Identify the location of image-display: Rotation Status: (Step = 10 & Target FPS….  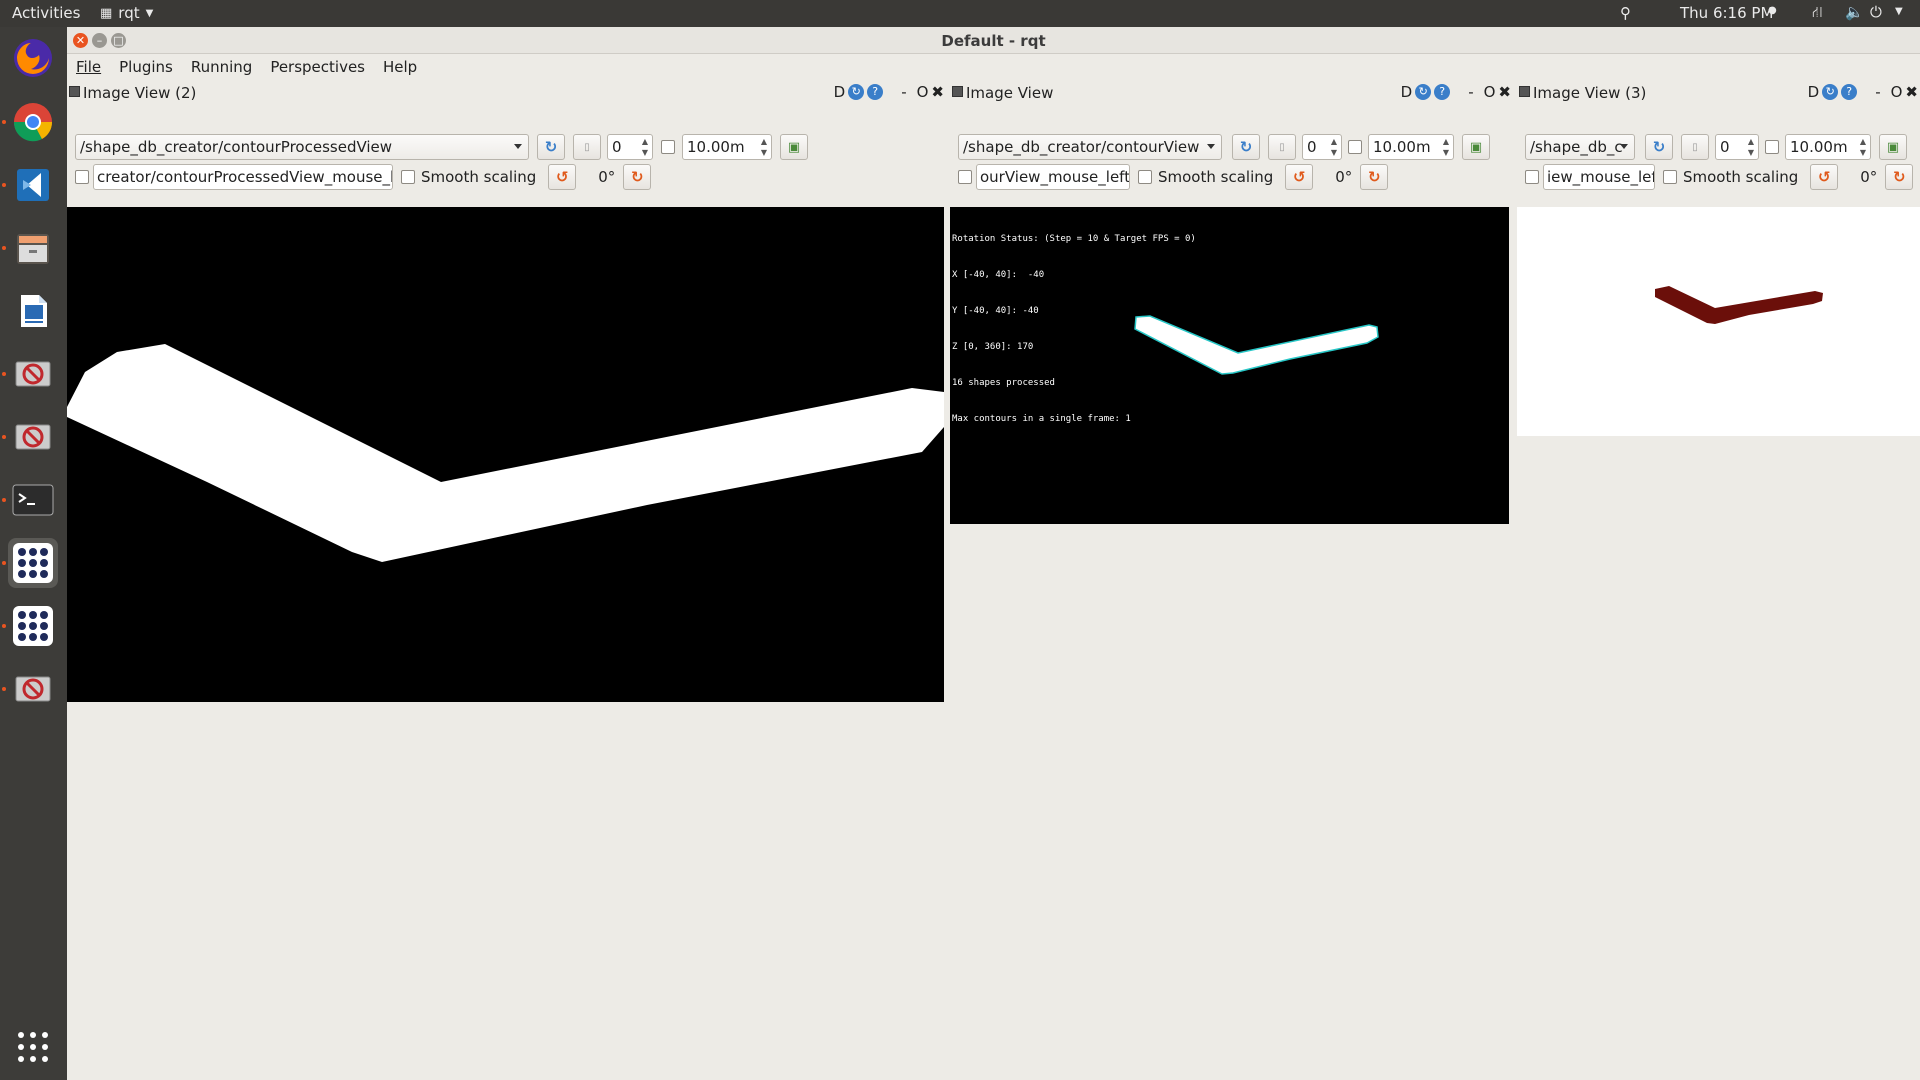
(1229, 365).